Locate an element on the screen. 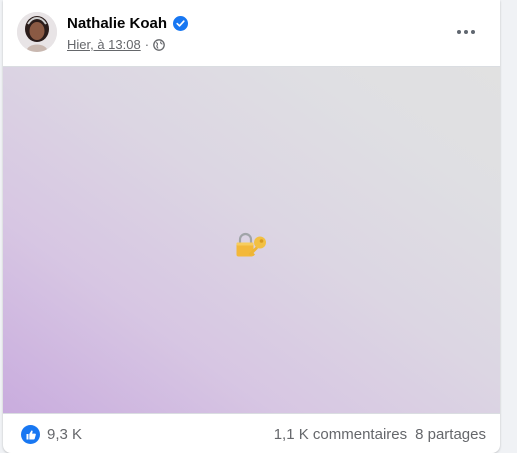  post-meta: Hier, à 13:08 · is located at coordinates (116, 44).